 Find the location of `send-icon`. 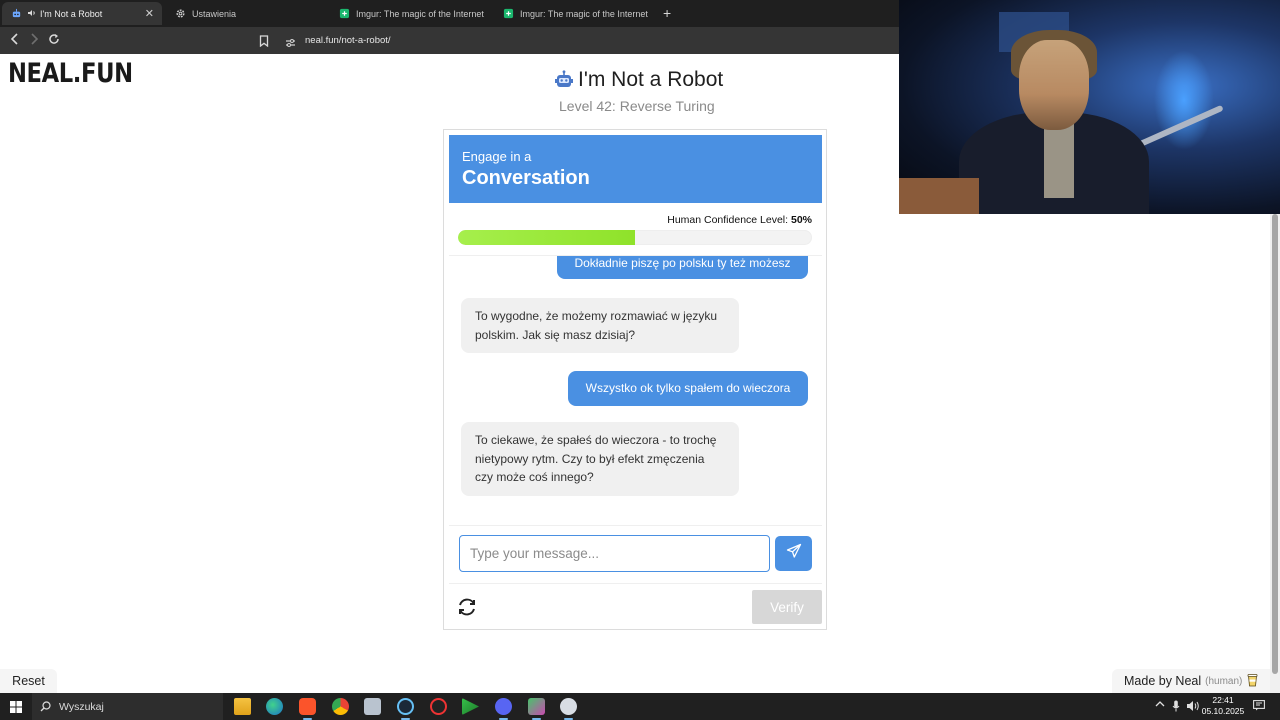

send-icon is located at coordinates (794, 553).